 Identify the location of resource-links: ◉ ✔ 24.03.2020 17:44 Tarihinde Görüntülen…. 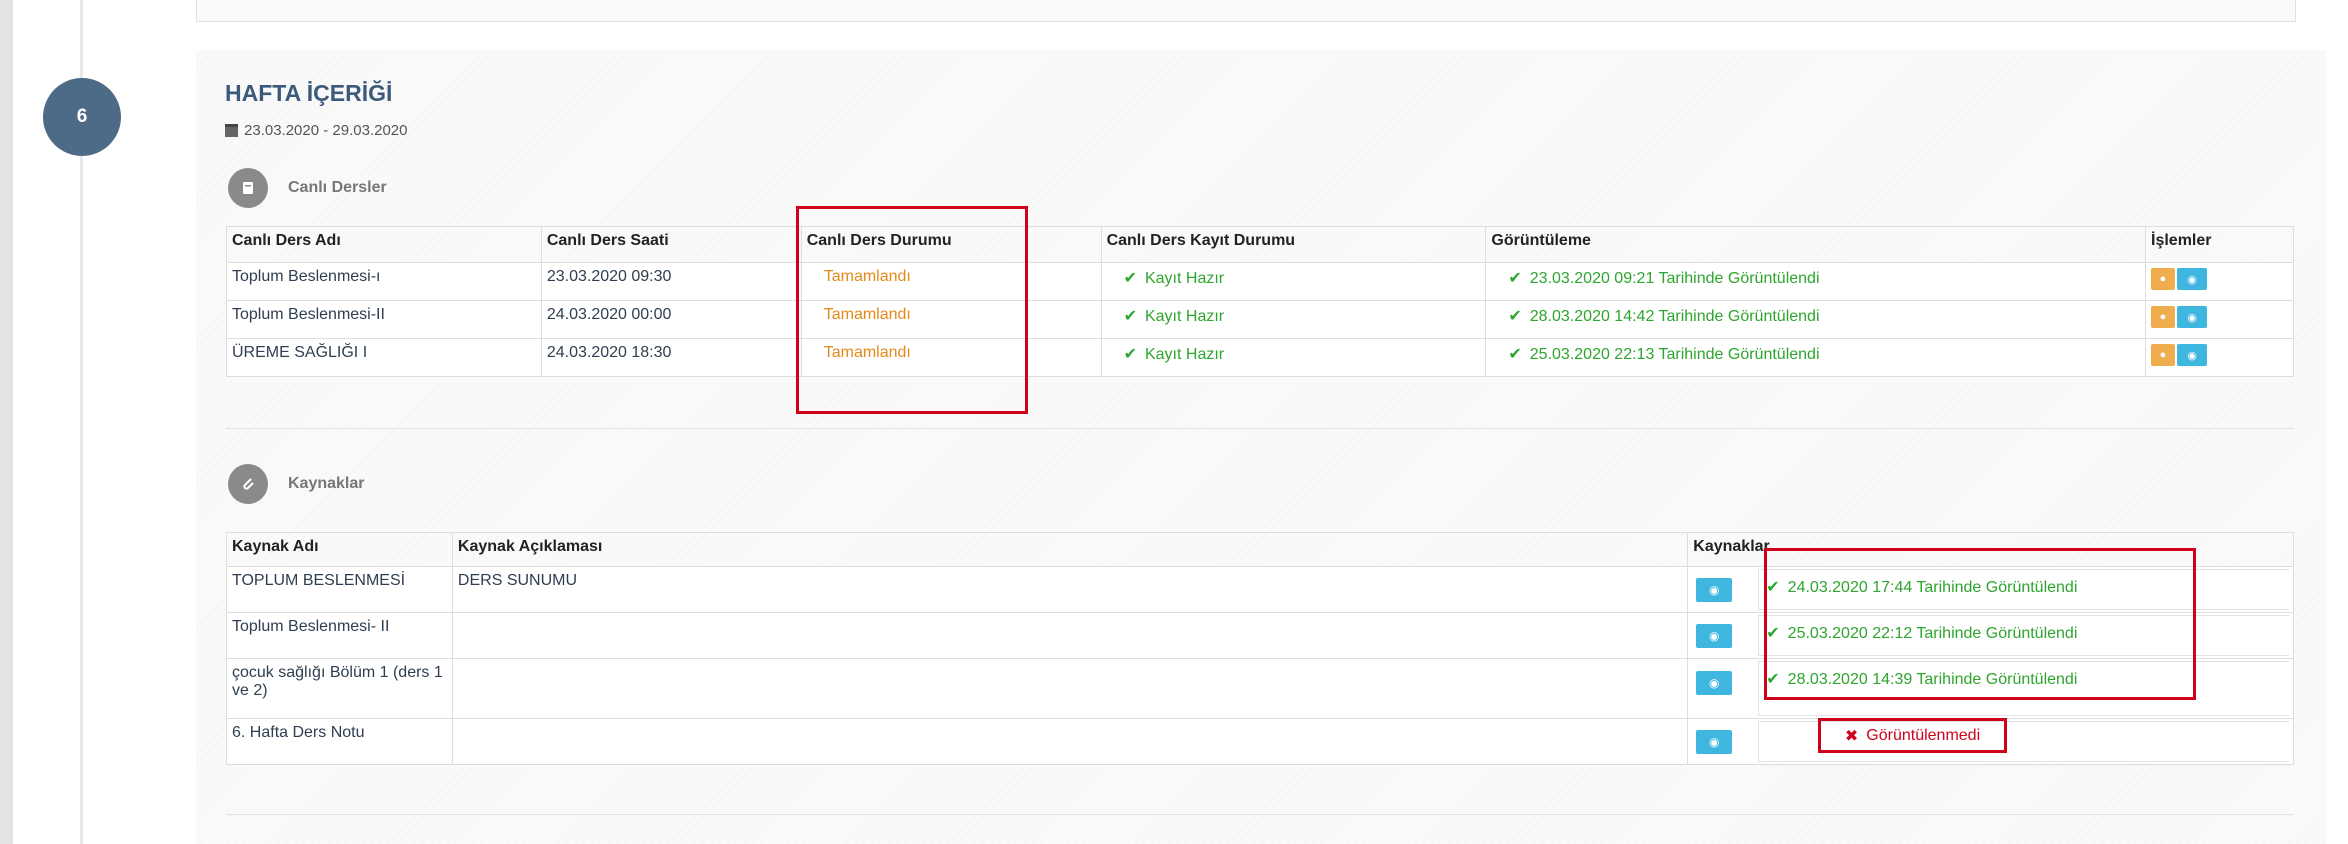
(1990, 589).